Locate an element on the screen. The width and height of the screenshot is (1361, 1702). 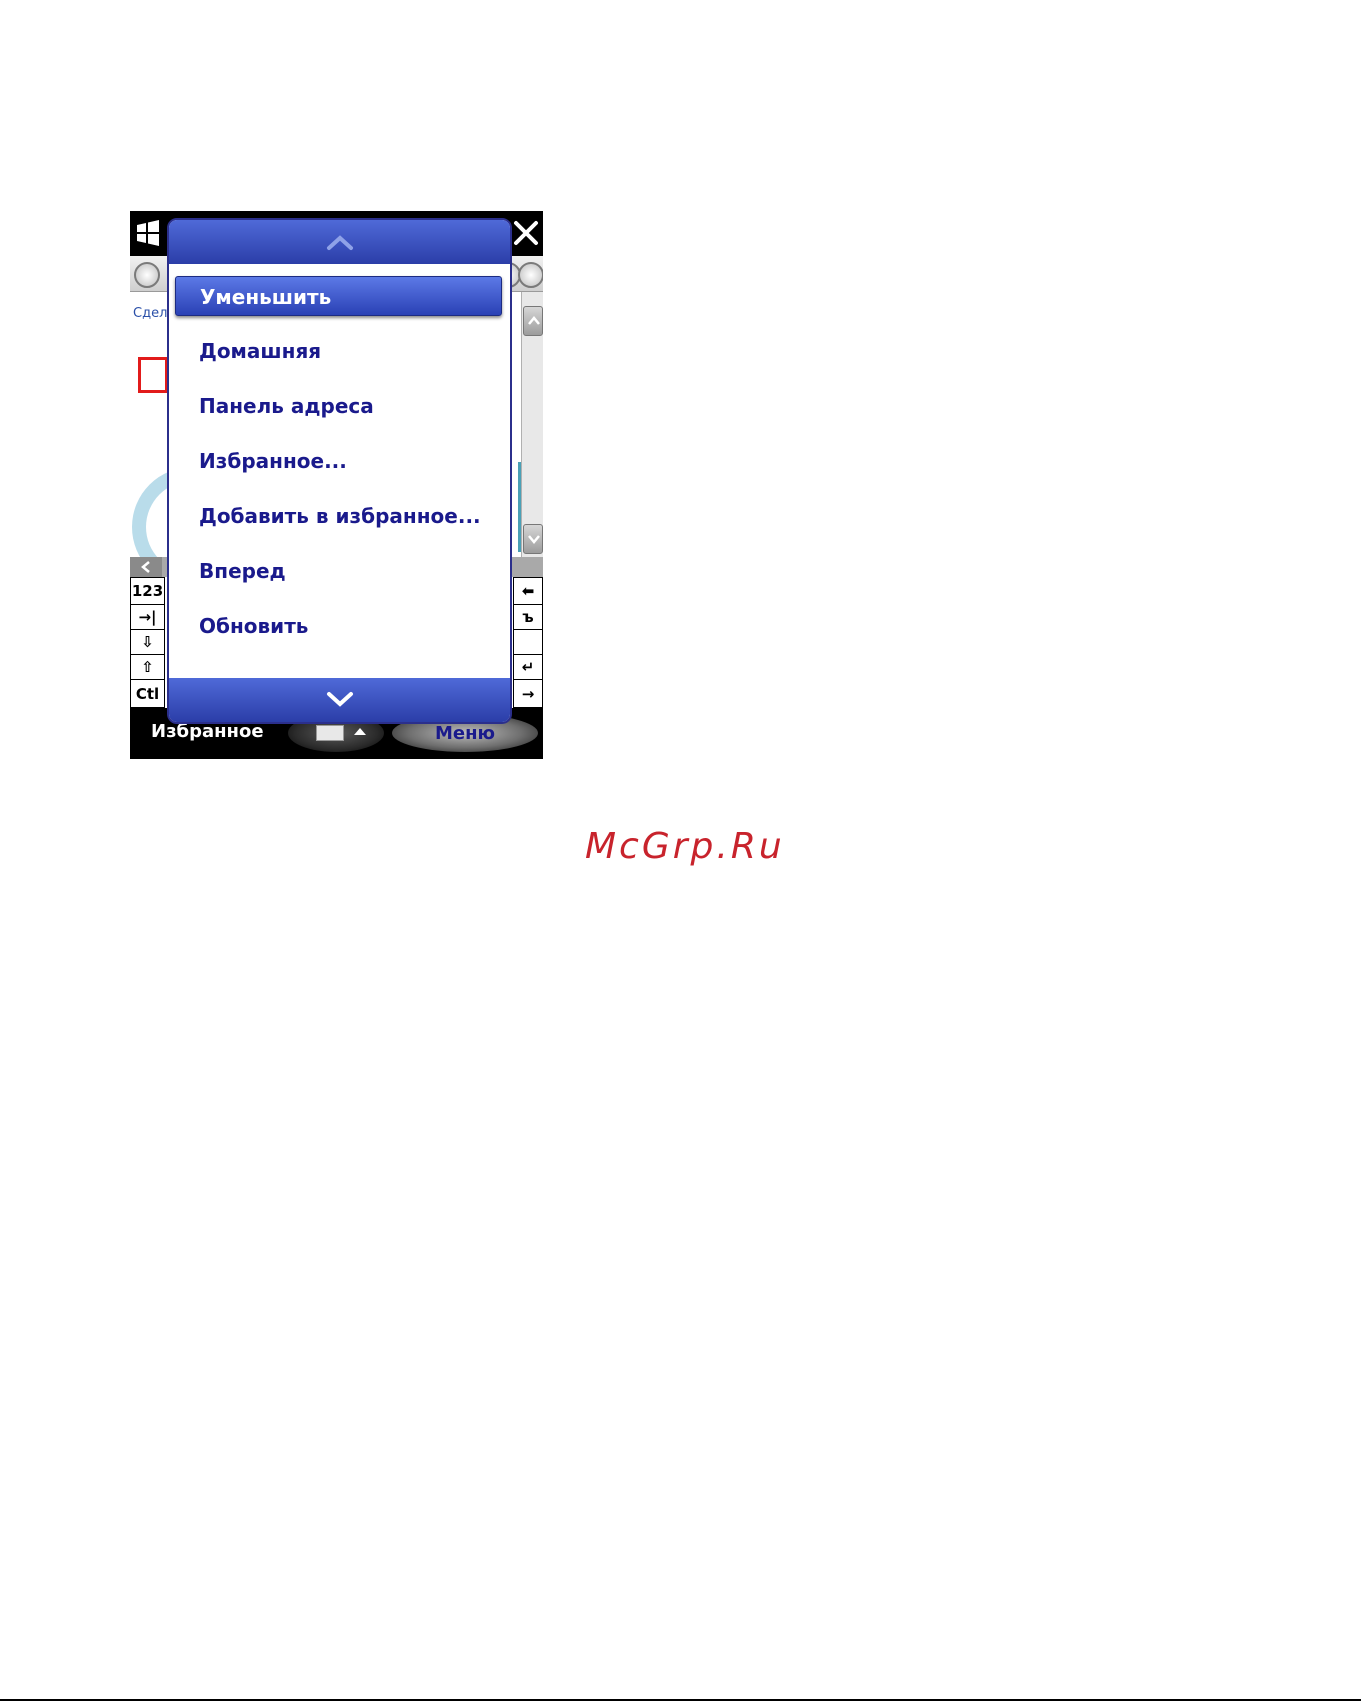
menu-scroll-up is located at coordinates (339, 242).